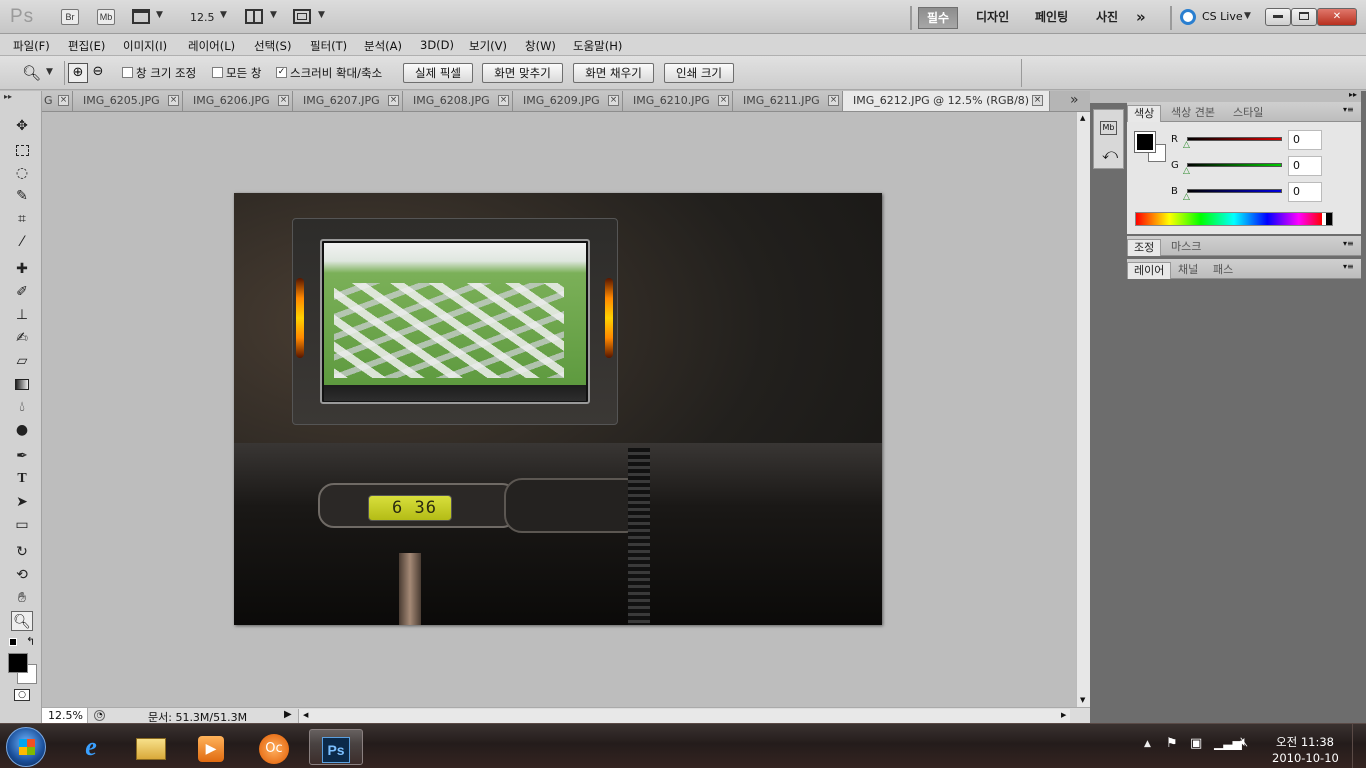 This screenshot has height=768, width=1366. I want to click on workspace-design: 디자인, so click(992, 18).